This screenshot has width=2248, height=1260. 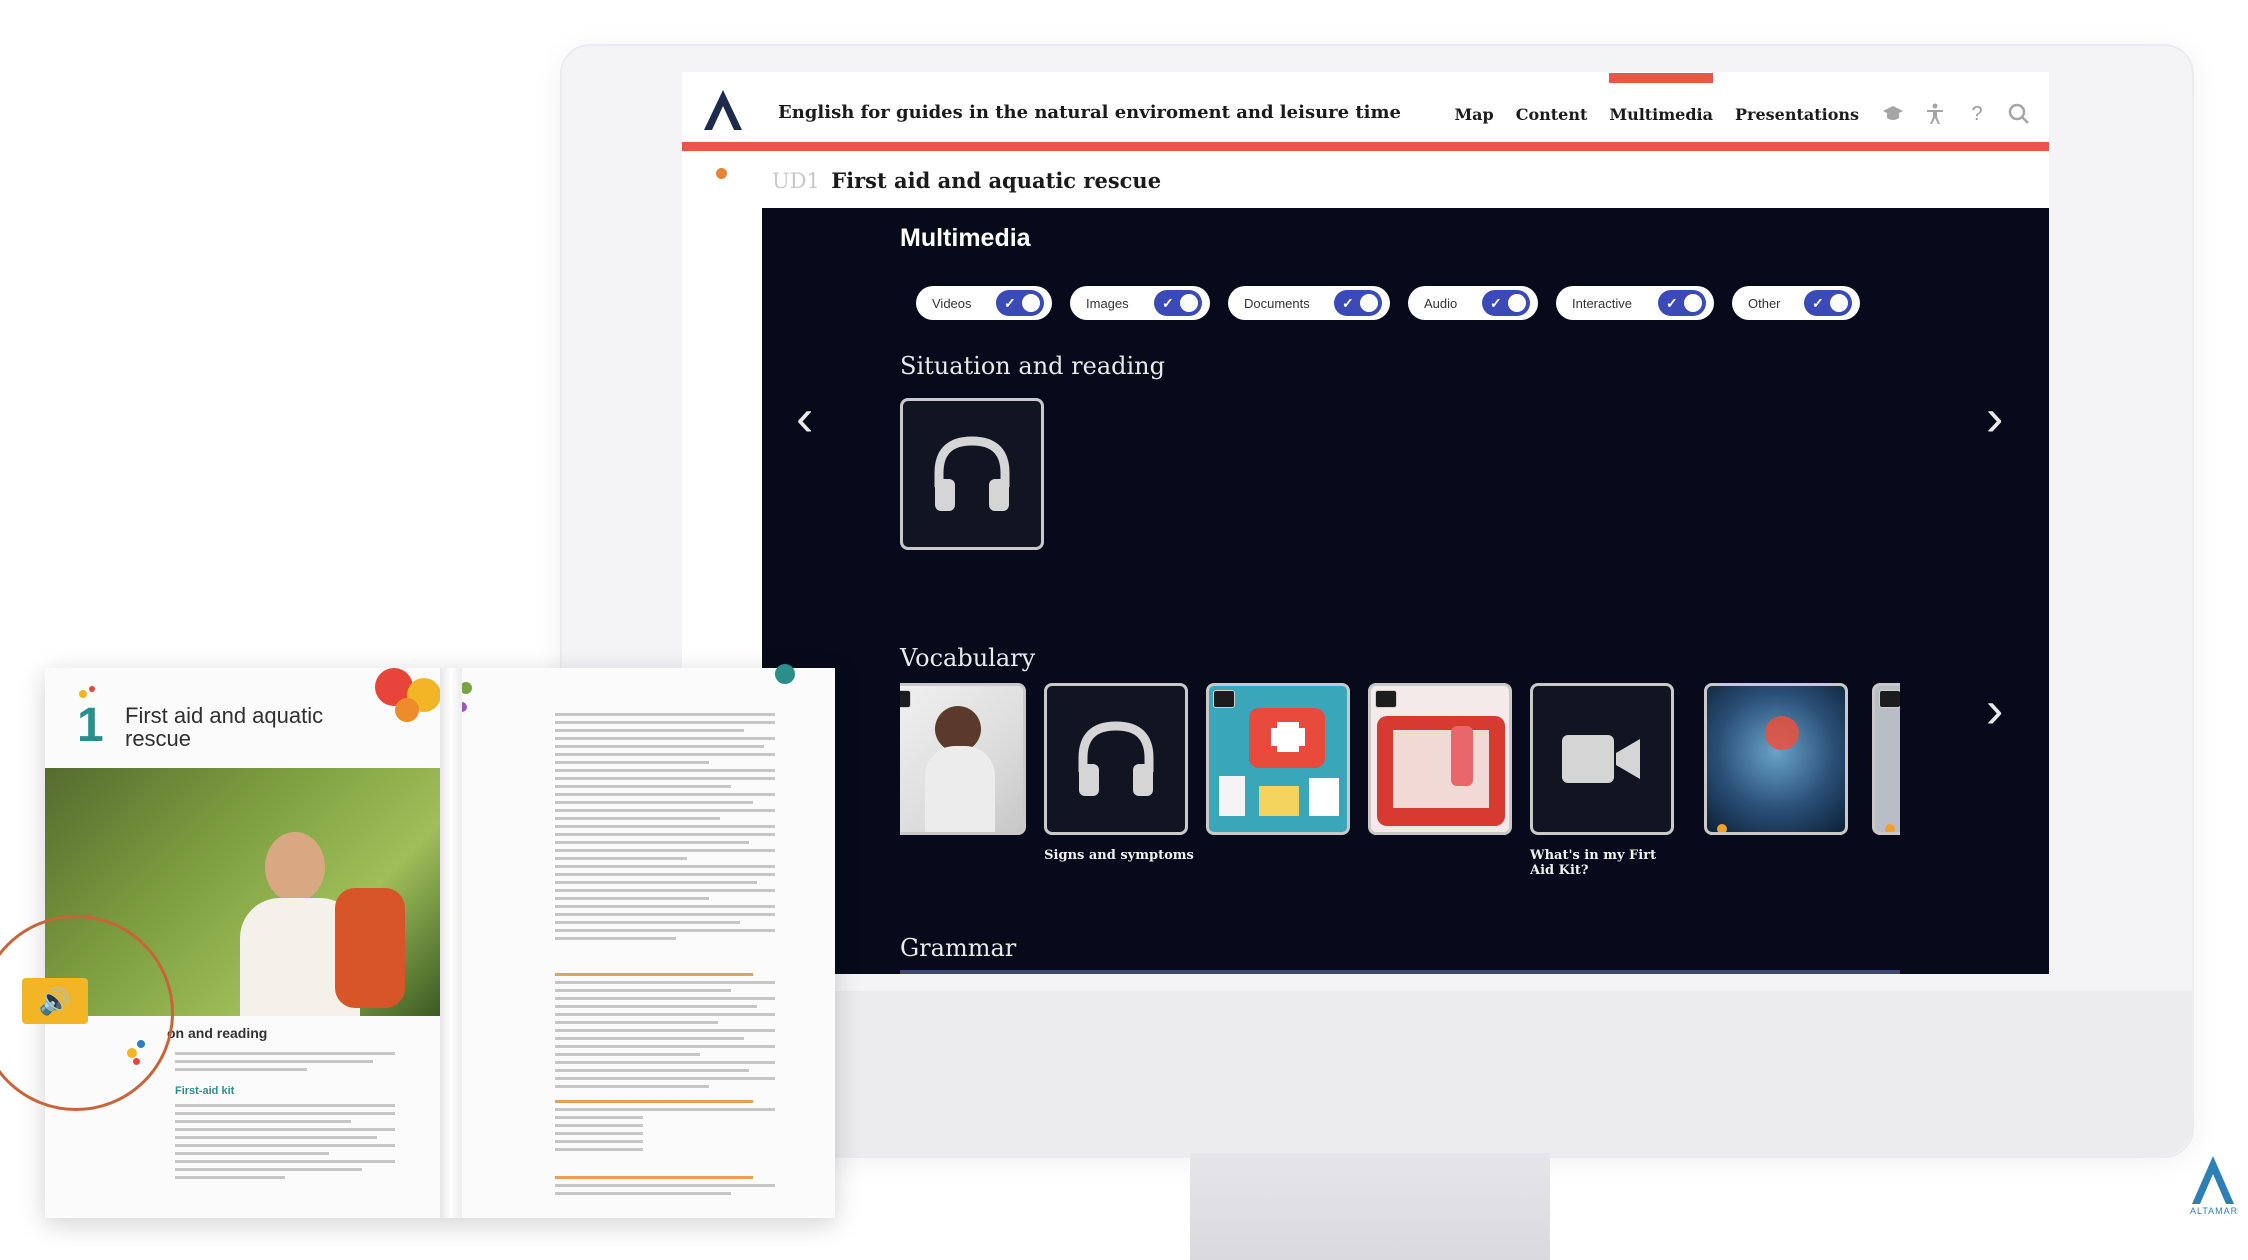 What do you see at coordinates (796, 181) in the screenshot?
I see `unit-code: UD1` at bounding box center [796, 181].